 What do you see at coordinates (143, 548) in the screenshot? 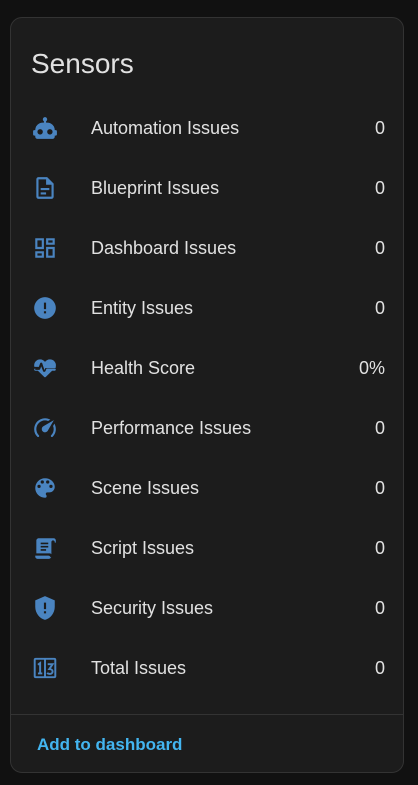
I see `sensor-label: Script Issues` at bounding box center [143, 548].